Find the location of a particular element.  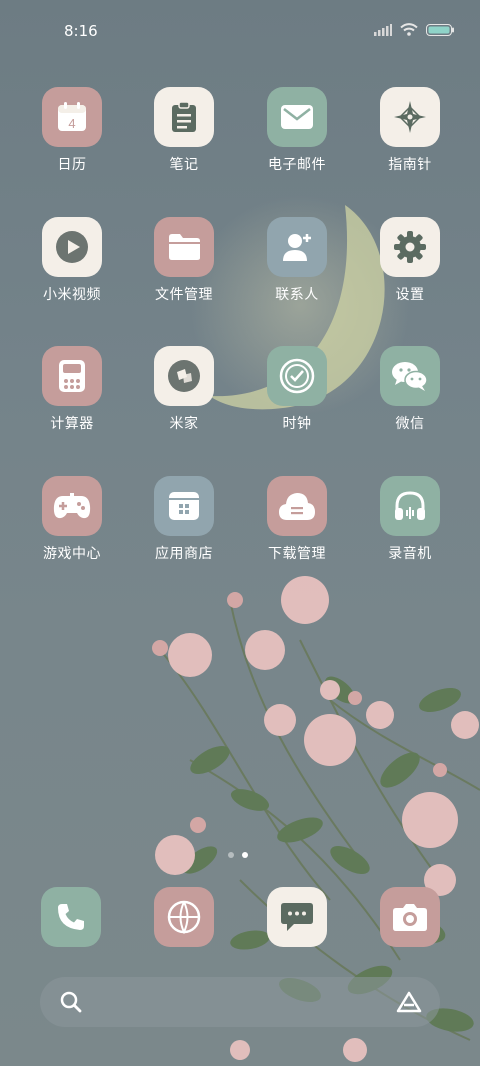

messages-icon is located at coordinates (297, 917).